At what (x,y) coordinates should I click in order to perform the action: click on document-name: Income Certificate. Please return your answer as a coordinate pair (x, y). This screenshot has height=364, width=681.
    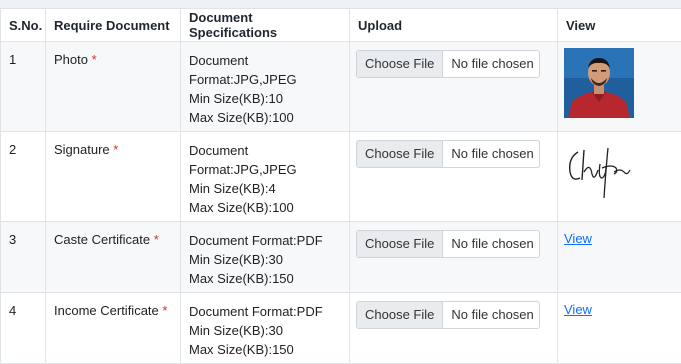
    Looking at the image, I should click on (106, 310).